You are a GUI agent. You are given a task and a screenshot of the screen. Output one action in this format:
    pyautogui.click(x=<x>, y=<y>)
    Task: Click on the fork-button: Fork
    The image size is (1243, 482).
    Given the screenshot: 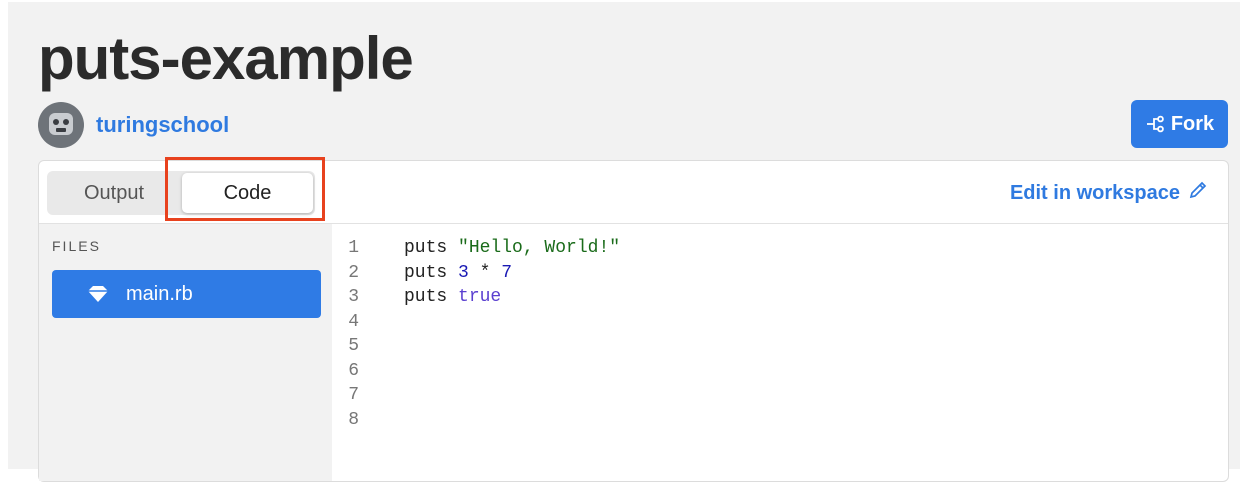 What is the action you would take?
    pyautogui.click(x=1179, y=124)
    